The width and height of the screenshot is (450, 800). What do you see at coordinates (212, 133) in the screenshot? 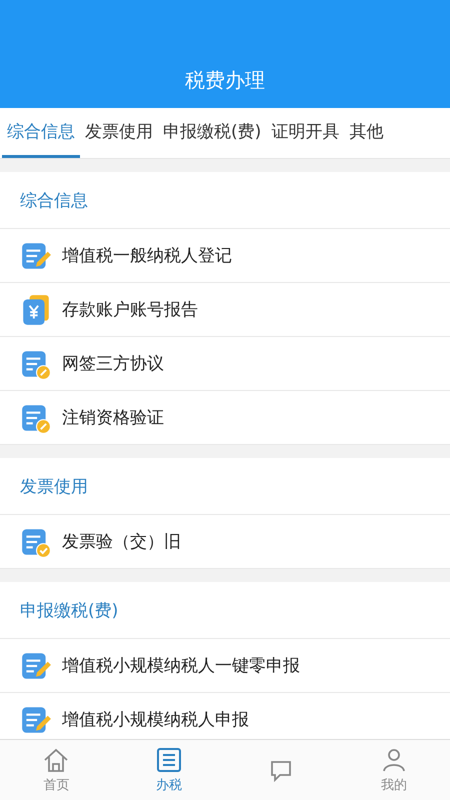
I see `category-tab: 申报缴税(费)` at bounding box center [212, 133].